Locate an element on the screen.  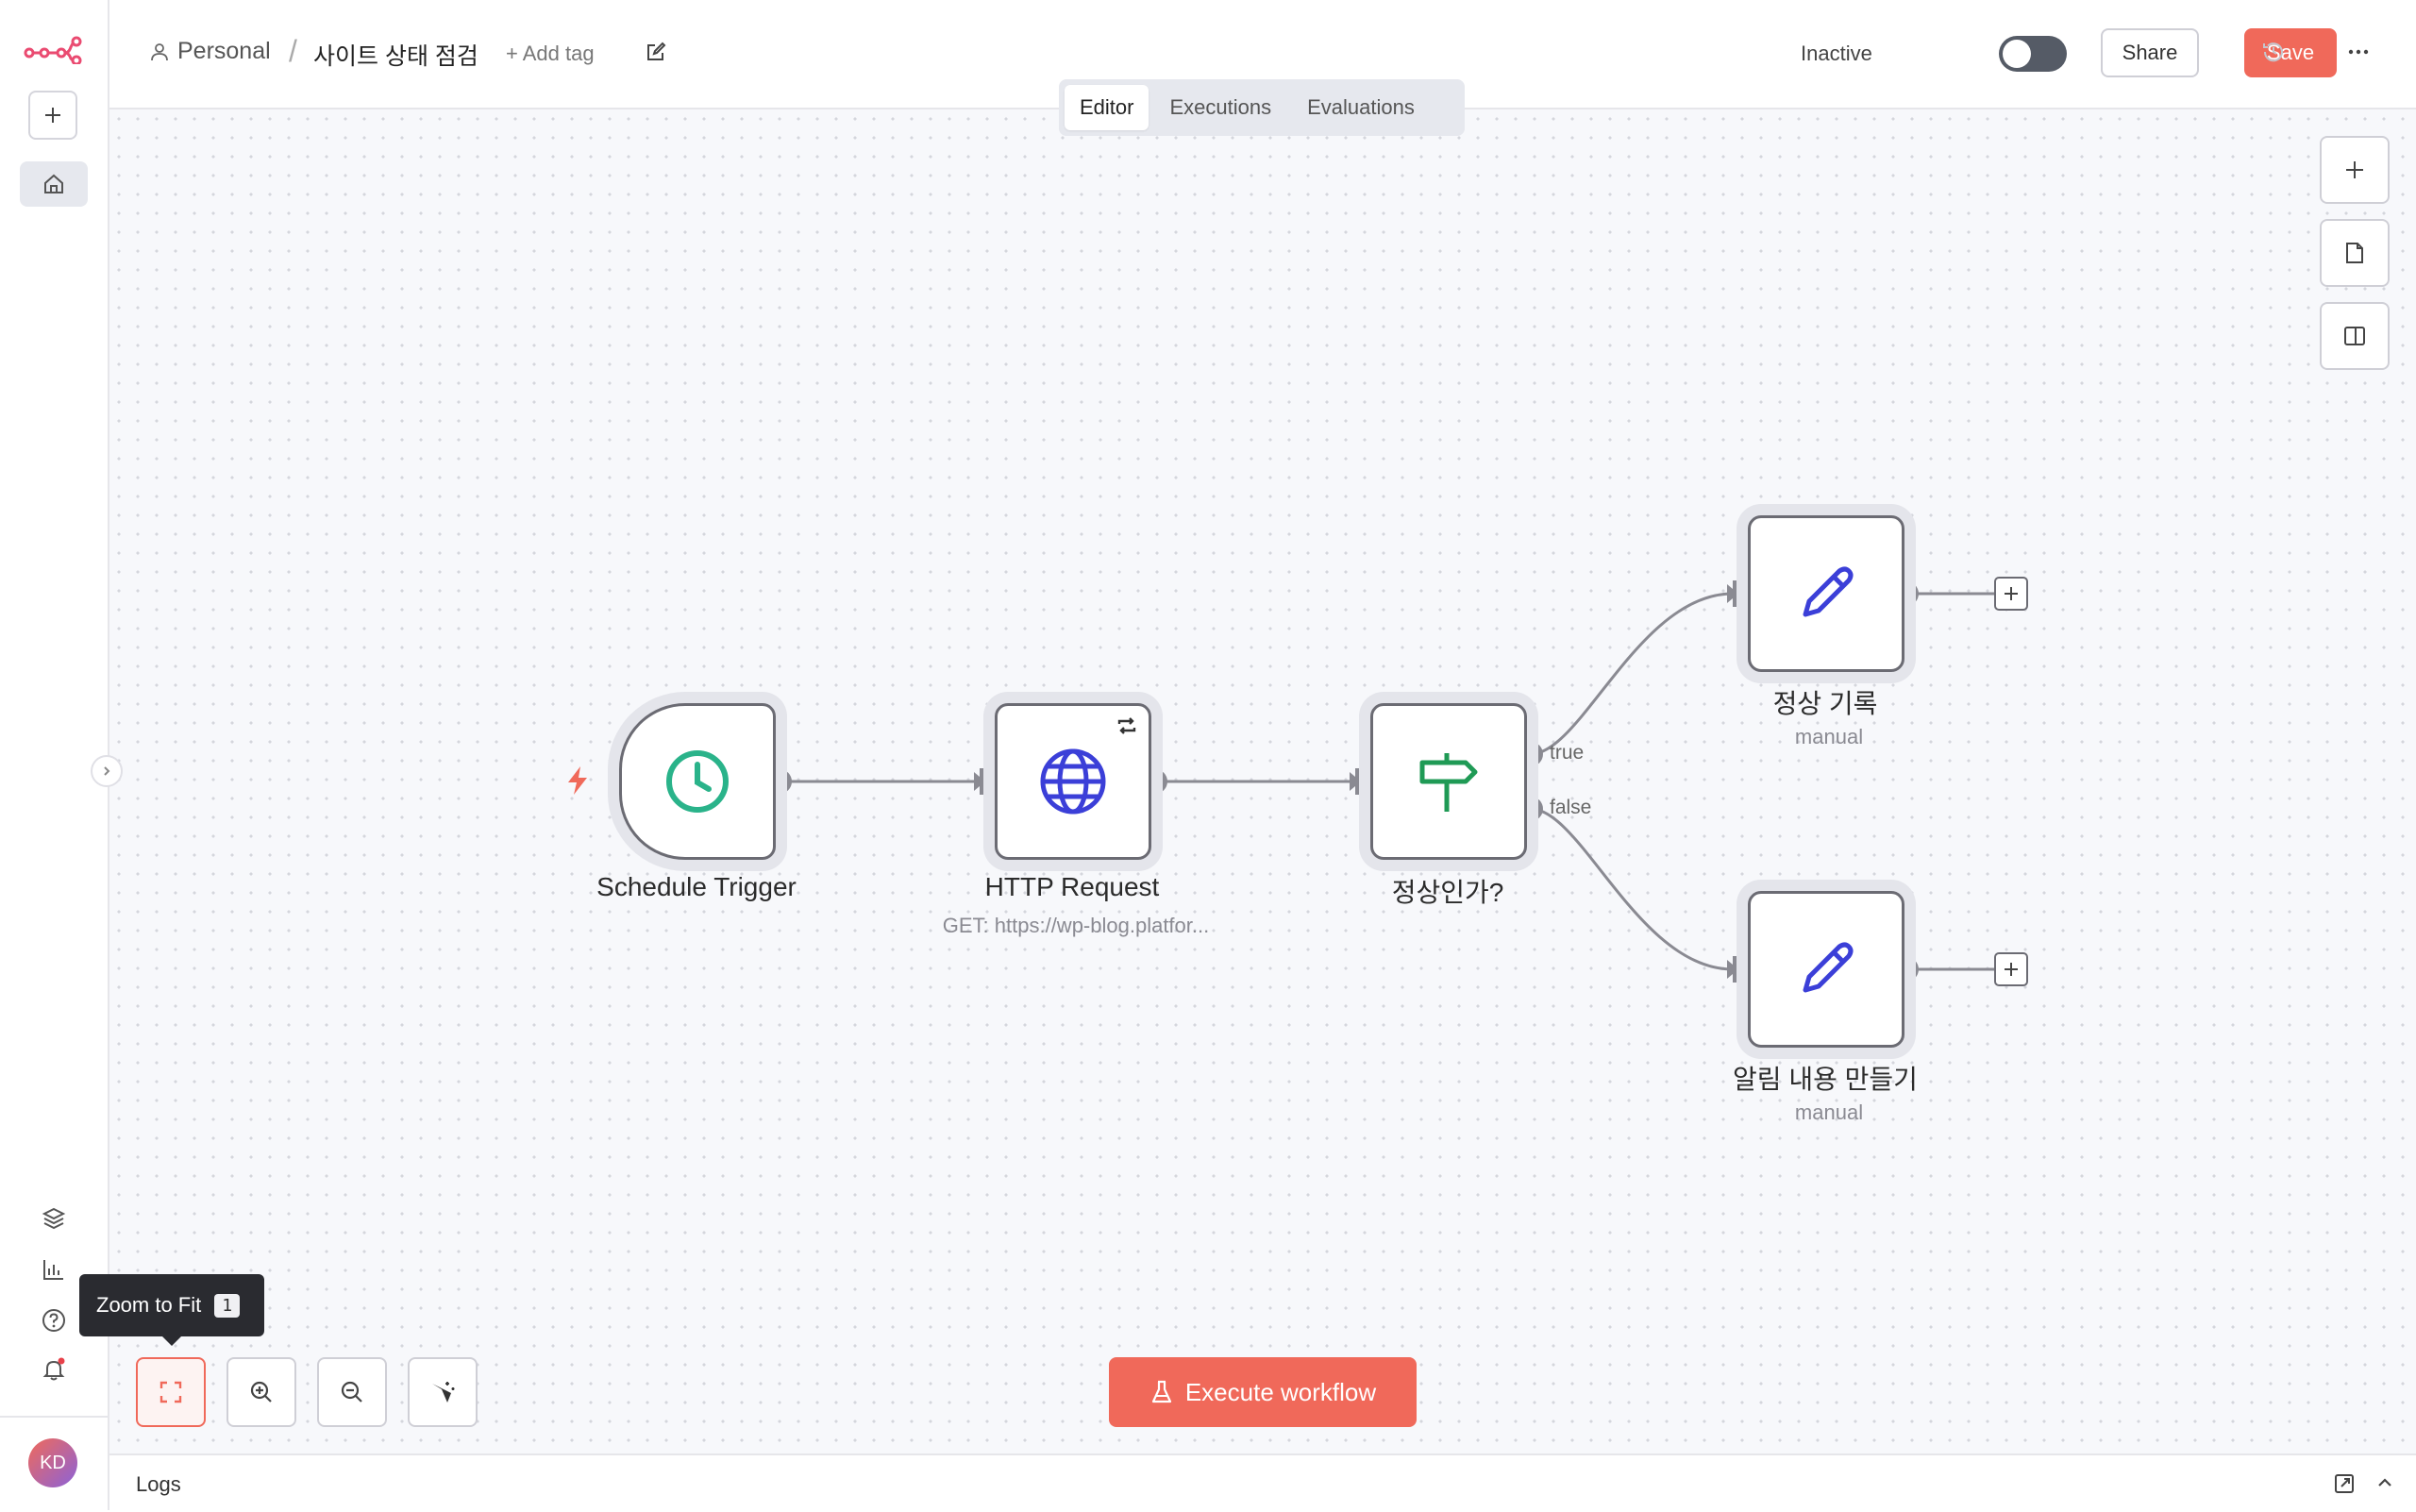
tidy-up-icon is located at coordinates (444, 1392).